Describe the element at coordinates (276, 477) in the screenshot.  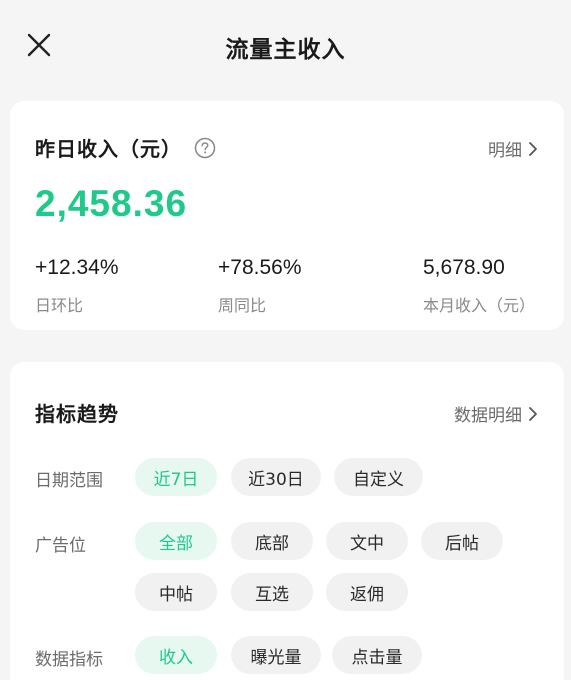
I see `chip-date-30d: 近30日` at that location.